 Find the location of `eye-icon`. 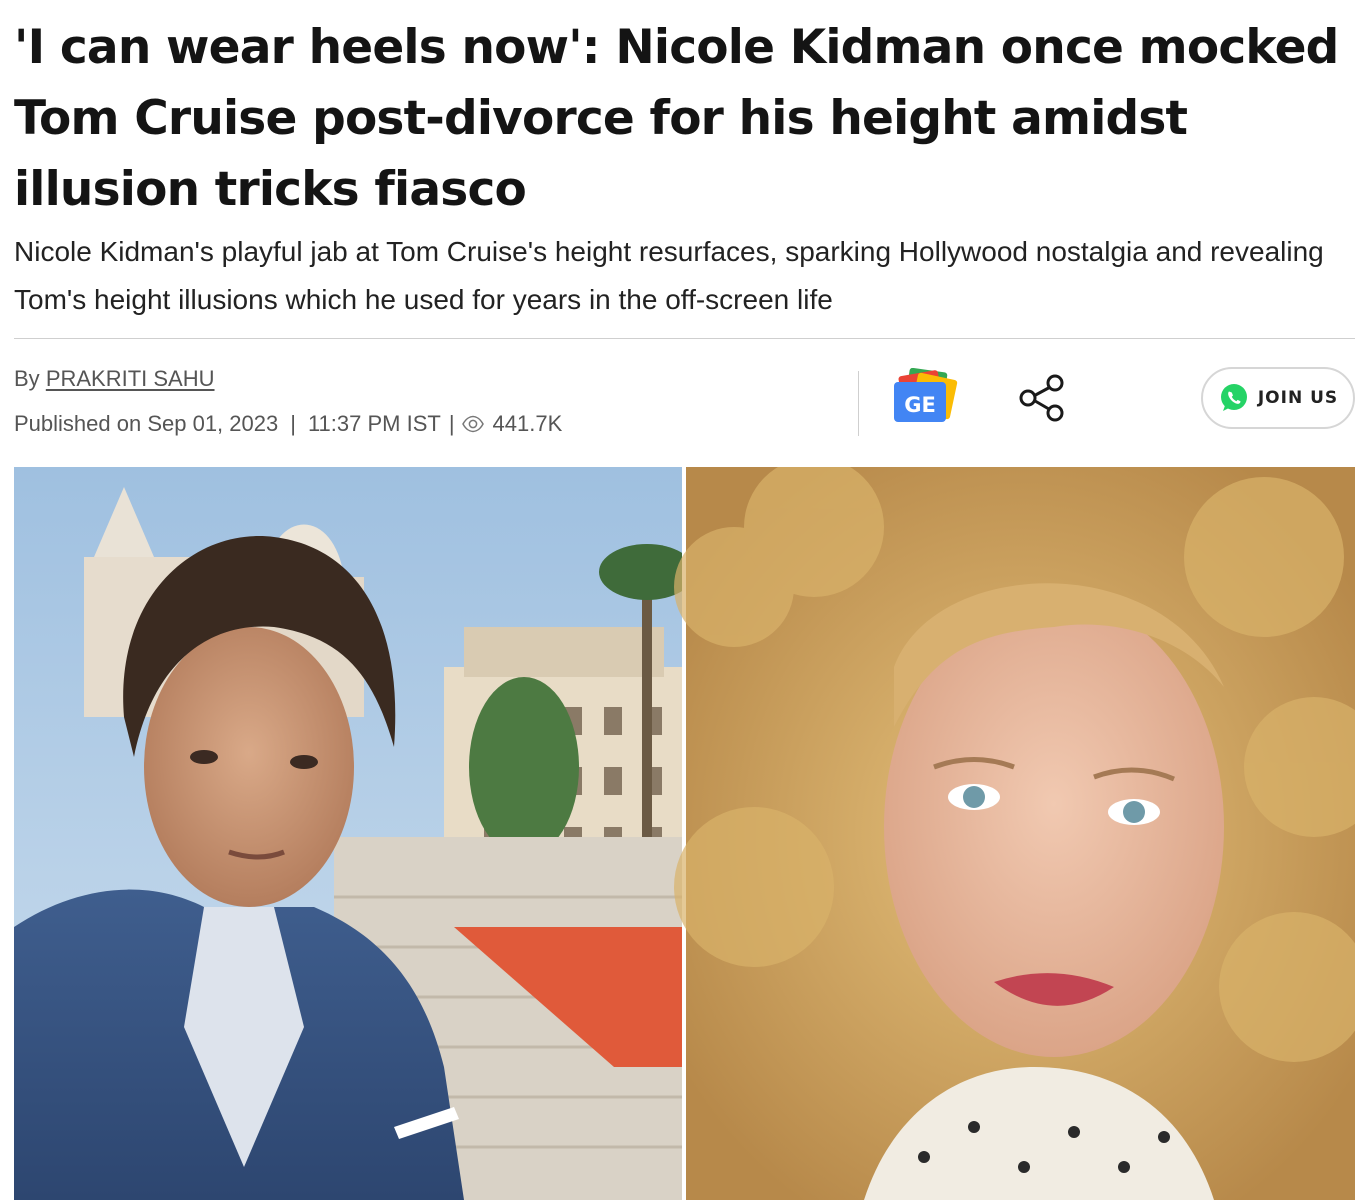

eye-icon is located at coordinates (472, 424).